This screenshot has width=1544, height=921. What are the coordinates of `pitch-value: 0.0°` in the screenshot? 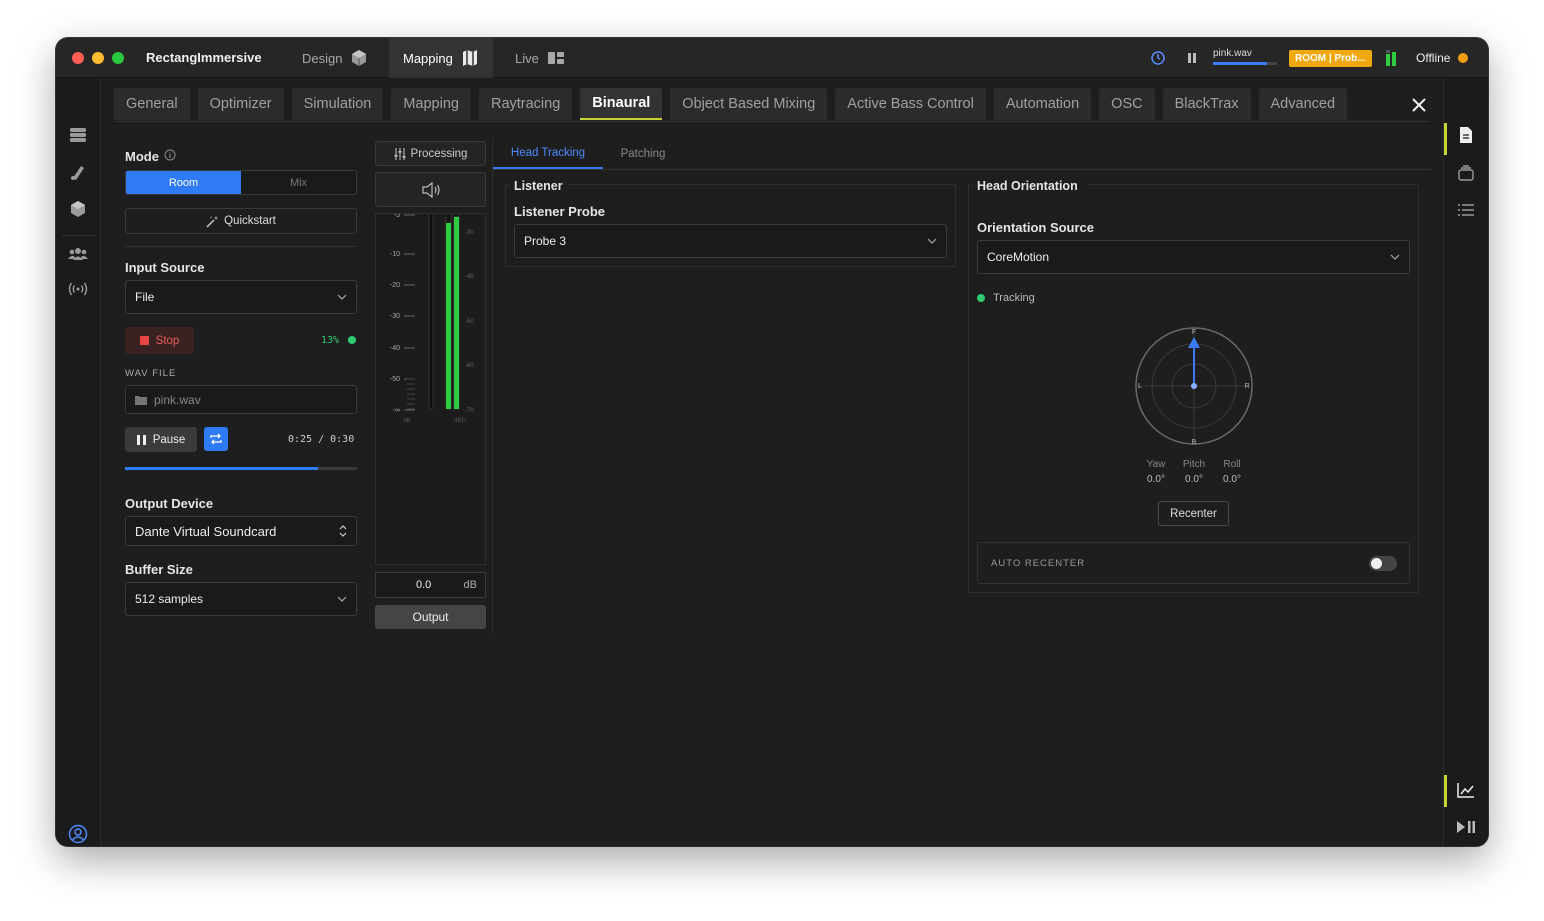 It's located at (1194, 479).